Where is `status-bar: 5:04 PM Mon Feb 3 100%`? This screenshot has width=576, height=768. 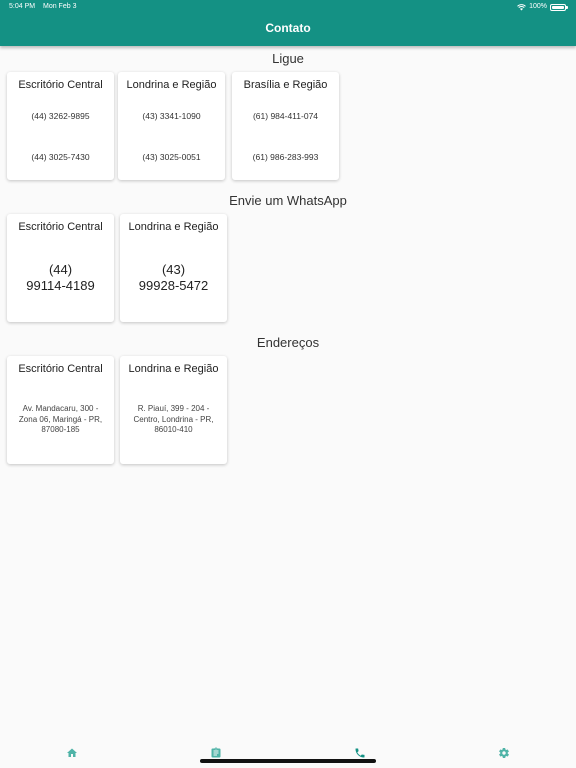 status-bar: 5:04 PM Mon Feb 3 100% is located at coordinates (288, 7).